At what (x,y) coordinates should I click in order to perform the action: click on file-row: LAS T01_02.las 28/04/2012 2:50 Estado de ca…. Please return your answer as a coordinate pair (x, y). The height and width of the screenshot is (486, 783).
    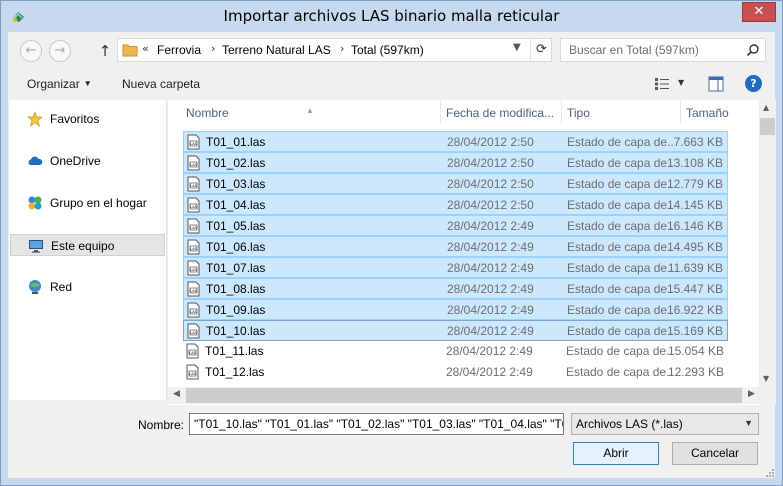
    Looking at the image, I should click on (455, 162).